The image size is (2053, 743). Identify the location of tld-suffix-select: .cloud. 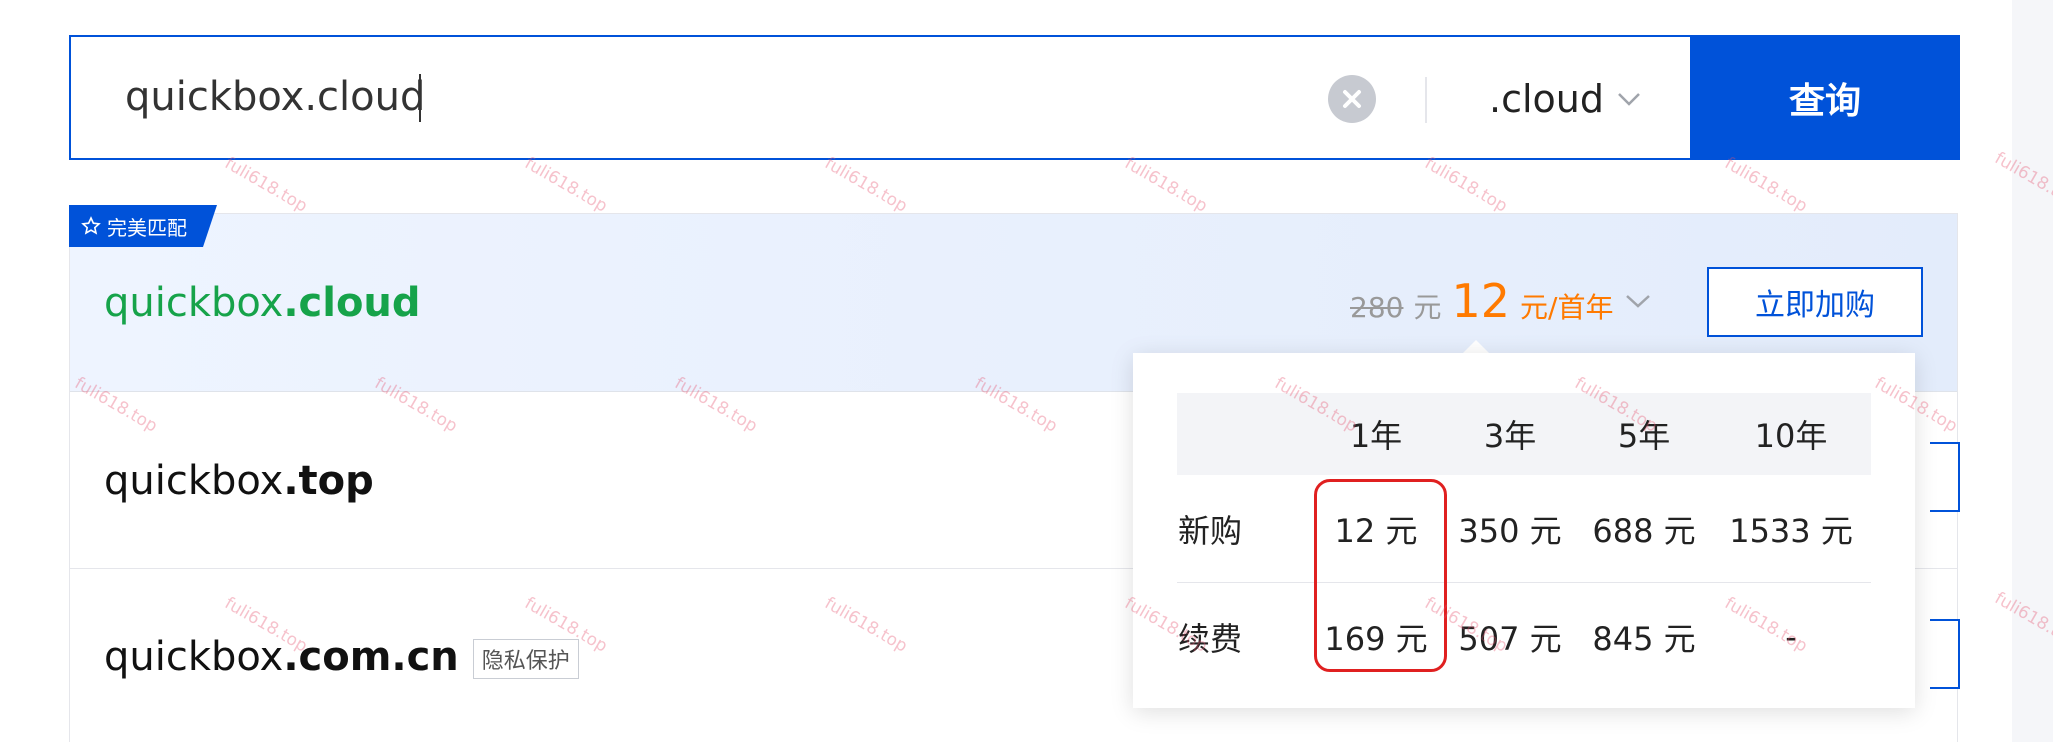
(1565, 99).